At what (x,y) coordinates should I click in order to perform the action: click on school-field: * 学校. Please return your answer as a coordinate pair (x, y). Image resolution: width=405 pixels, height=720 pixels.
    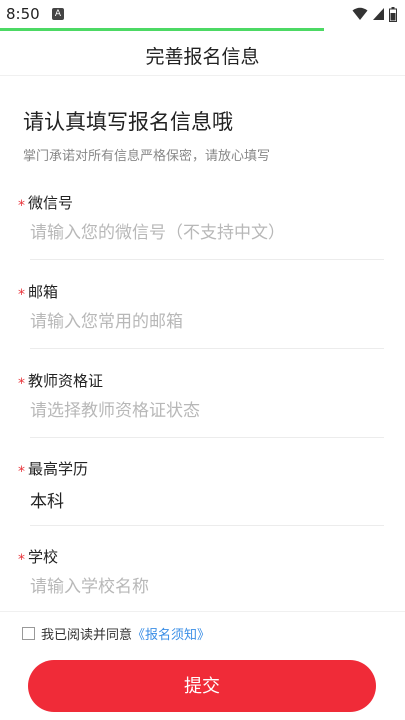
    Looking at the image, I should click on (201, 590).